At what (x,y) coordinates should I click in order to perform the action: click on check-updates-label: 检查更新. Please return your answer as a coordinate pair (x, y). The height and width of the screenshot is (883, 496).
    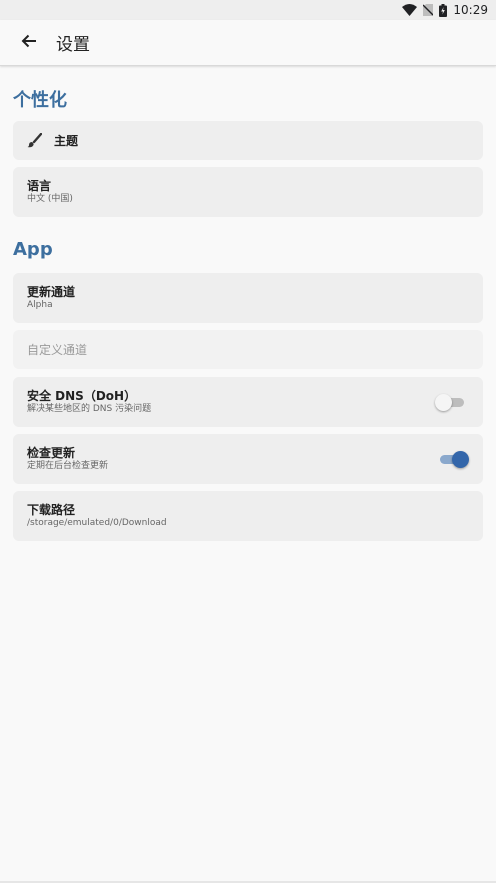
    Looking at the image, I should click on (51, 453).